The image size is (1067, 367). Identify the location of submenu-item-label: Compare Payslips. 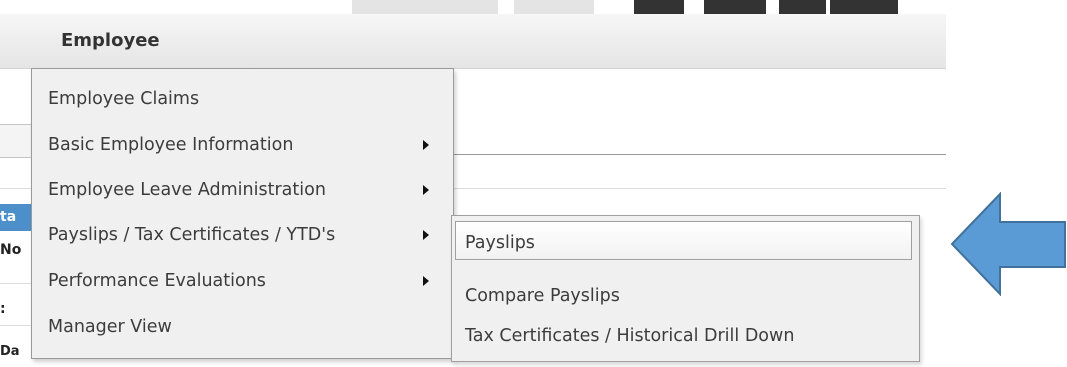
(542, 296).